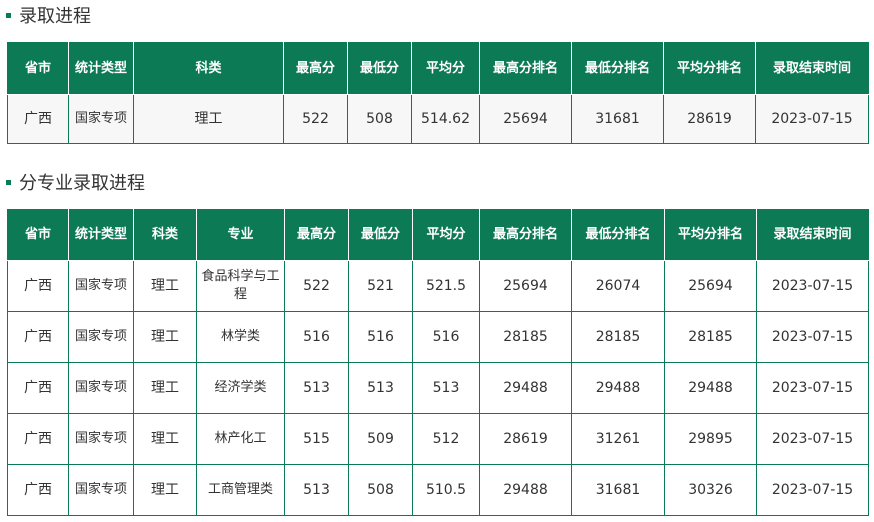 Image resolution: width=874 pixels, height=522 pixels. What do you see at coordinates (446, 337) in the screenshot?
I see `cell-avg-score: 516` at bounding box center [446, 337].